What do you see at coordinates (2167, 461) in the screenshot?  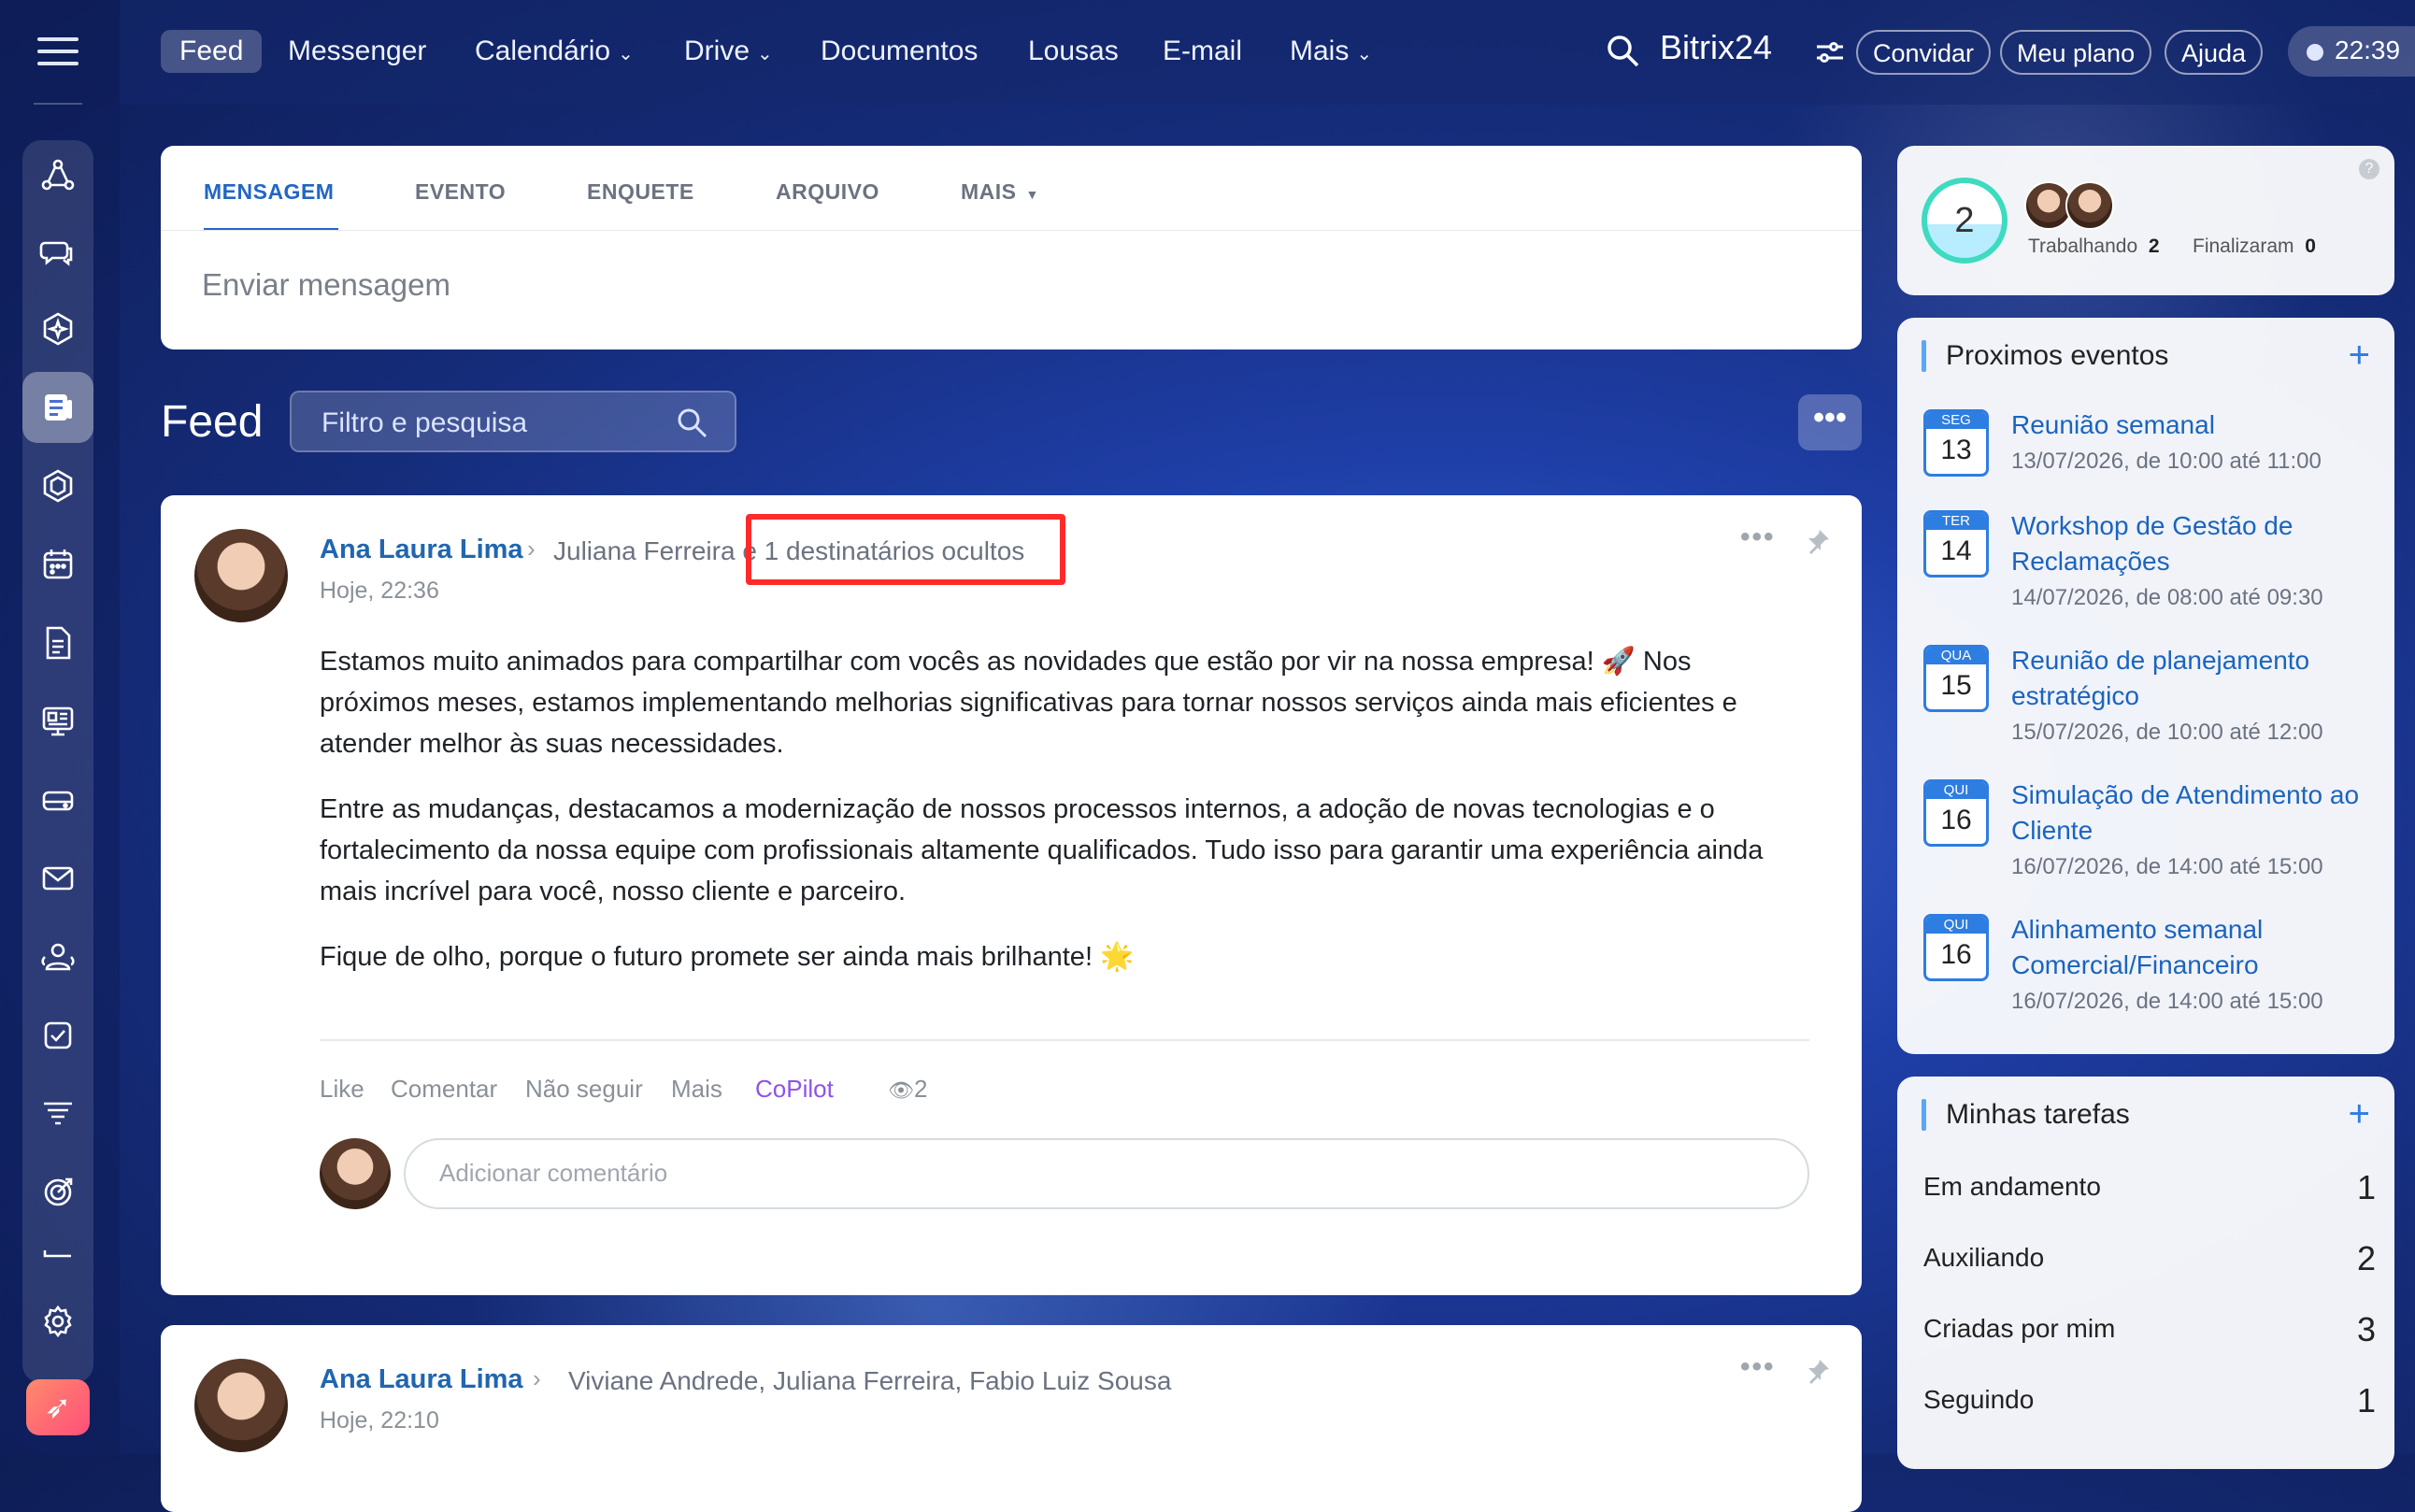 I see `event-date: 13/07/2026, de 10:00 até 11:00` at bounding box center [2167, 461].